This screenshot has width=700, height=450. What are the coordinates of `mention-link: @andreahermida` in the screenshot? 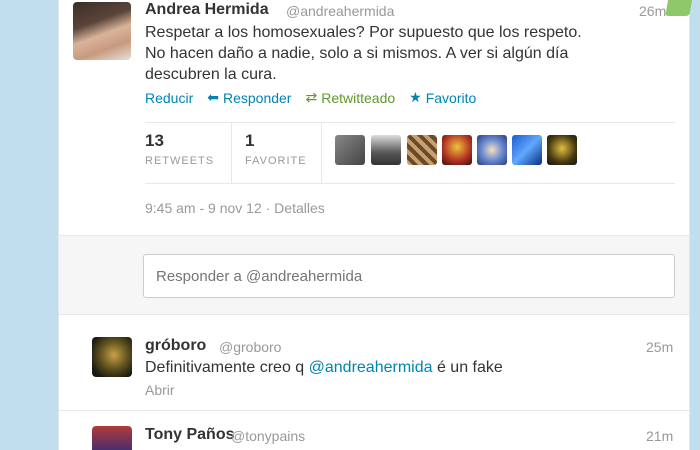 It's located at (371, 367).